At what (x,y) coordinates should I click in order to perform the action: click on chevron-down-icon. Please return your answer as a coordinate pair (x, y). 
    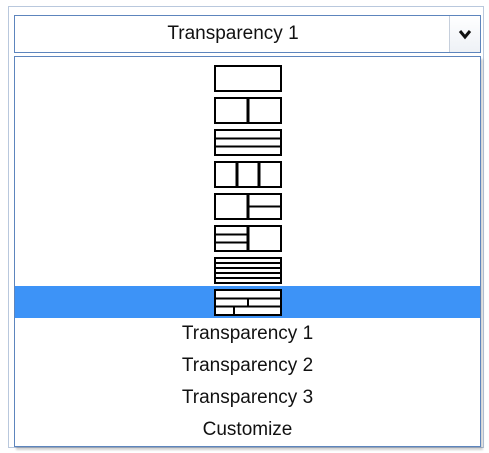
    Looking at the image, I should click on (465, 35).